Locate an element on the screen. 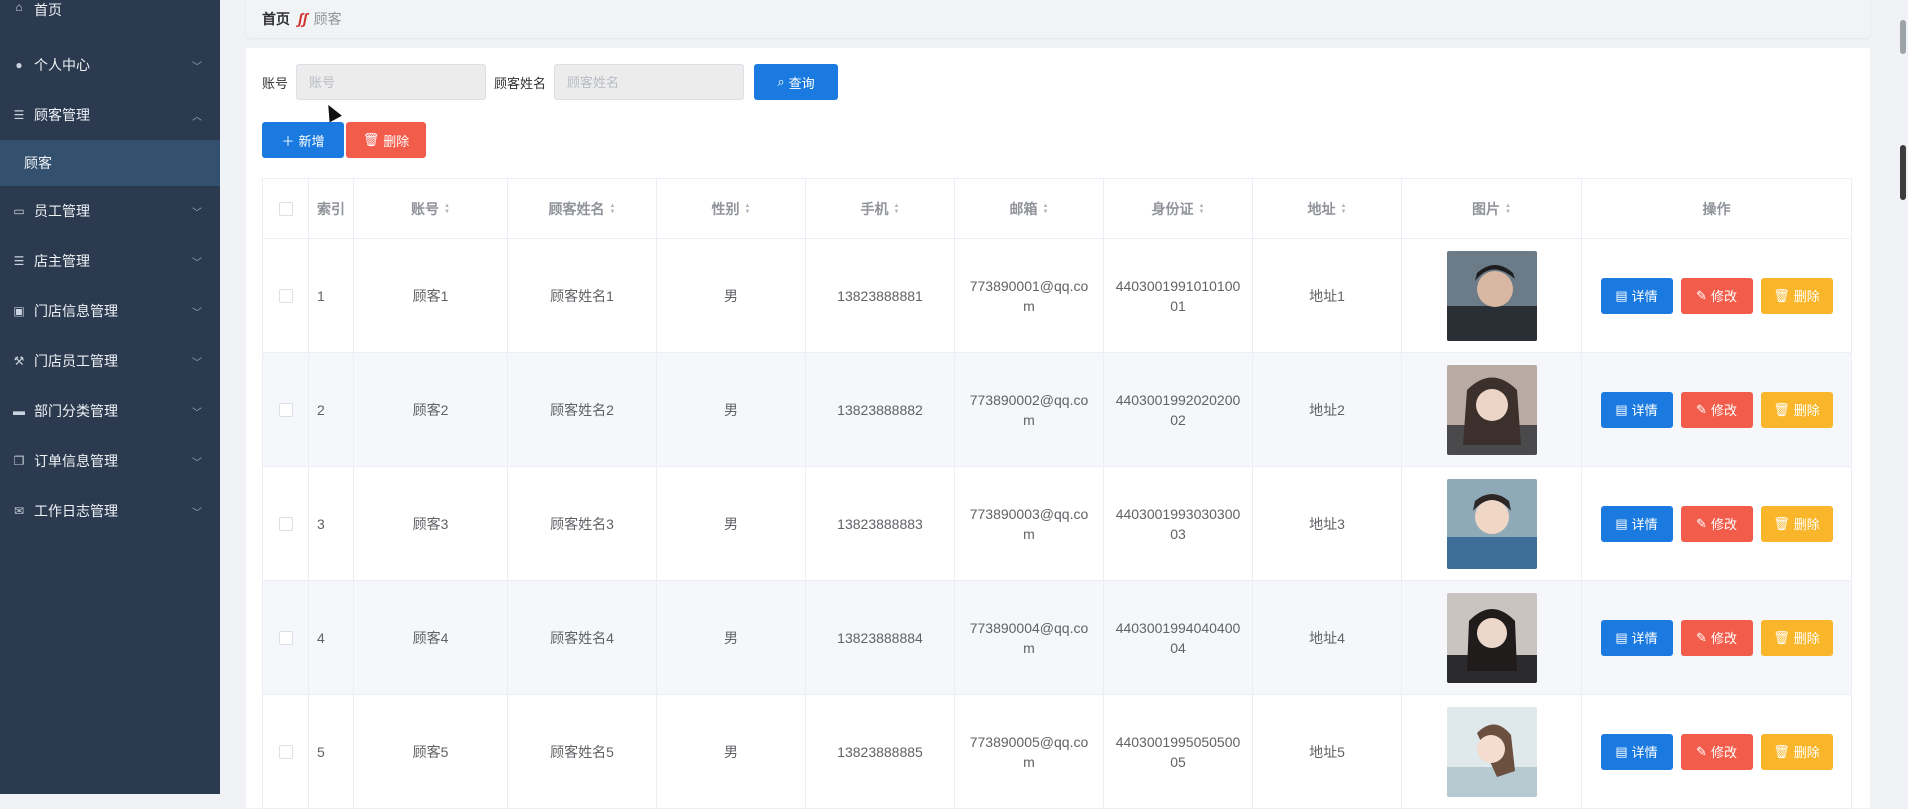 The width and height of the screenshot is (1908, 809). header-address: 地址 ▲ ▼ is located at coordinates (1327, 209).